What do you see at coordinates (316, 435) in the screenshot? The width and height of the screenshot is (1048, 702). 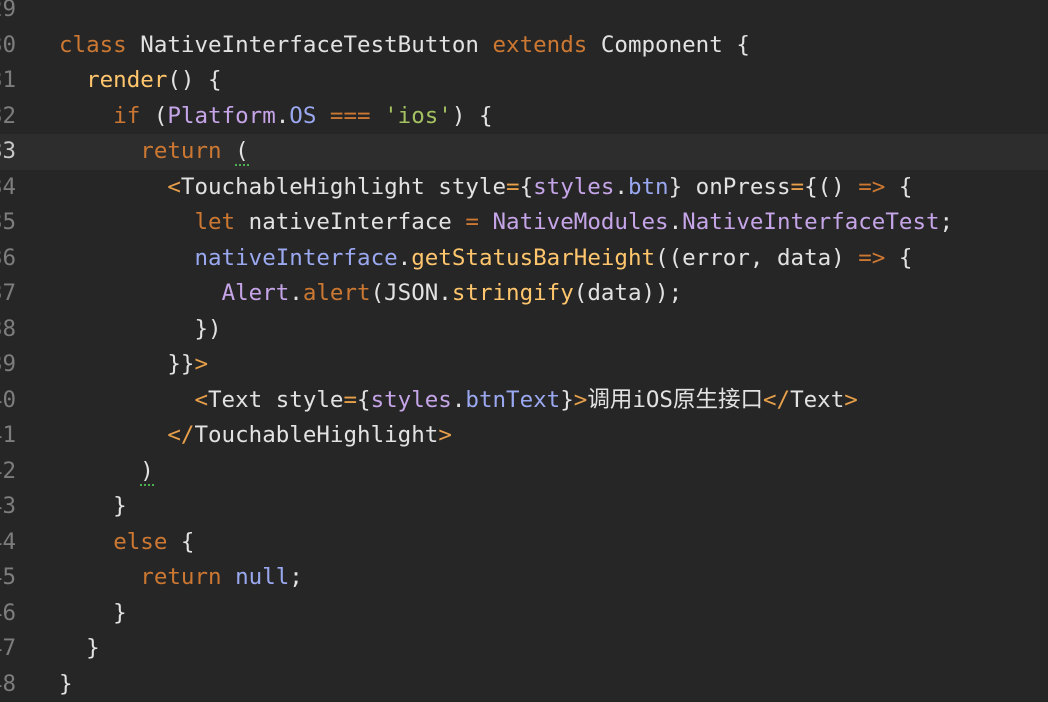 I see `code-token: TouchableHighlight` at bounding box center [316, 435].